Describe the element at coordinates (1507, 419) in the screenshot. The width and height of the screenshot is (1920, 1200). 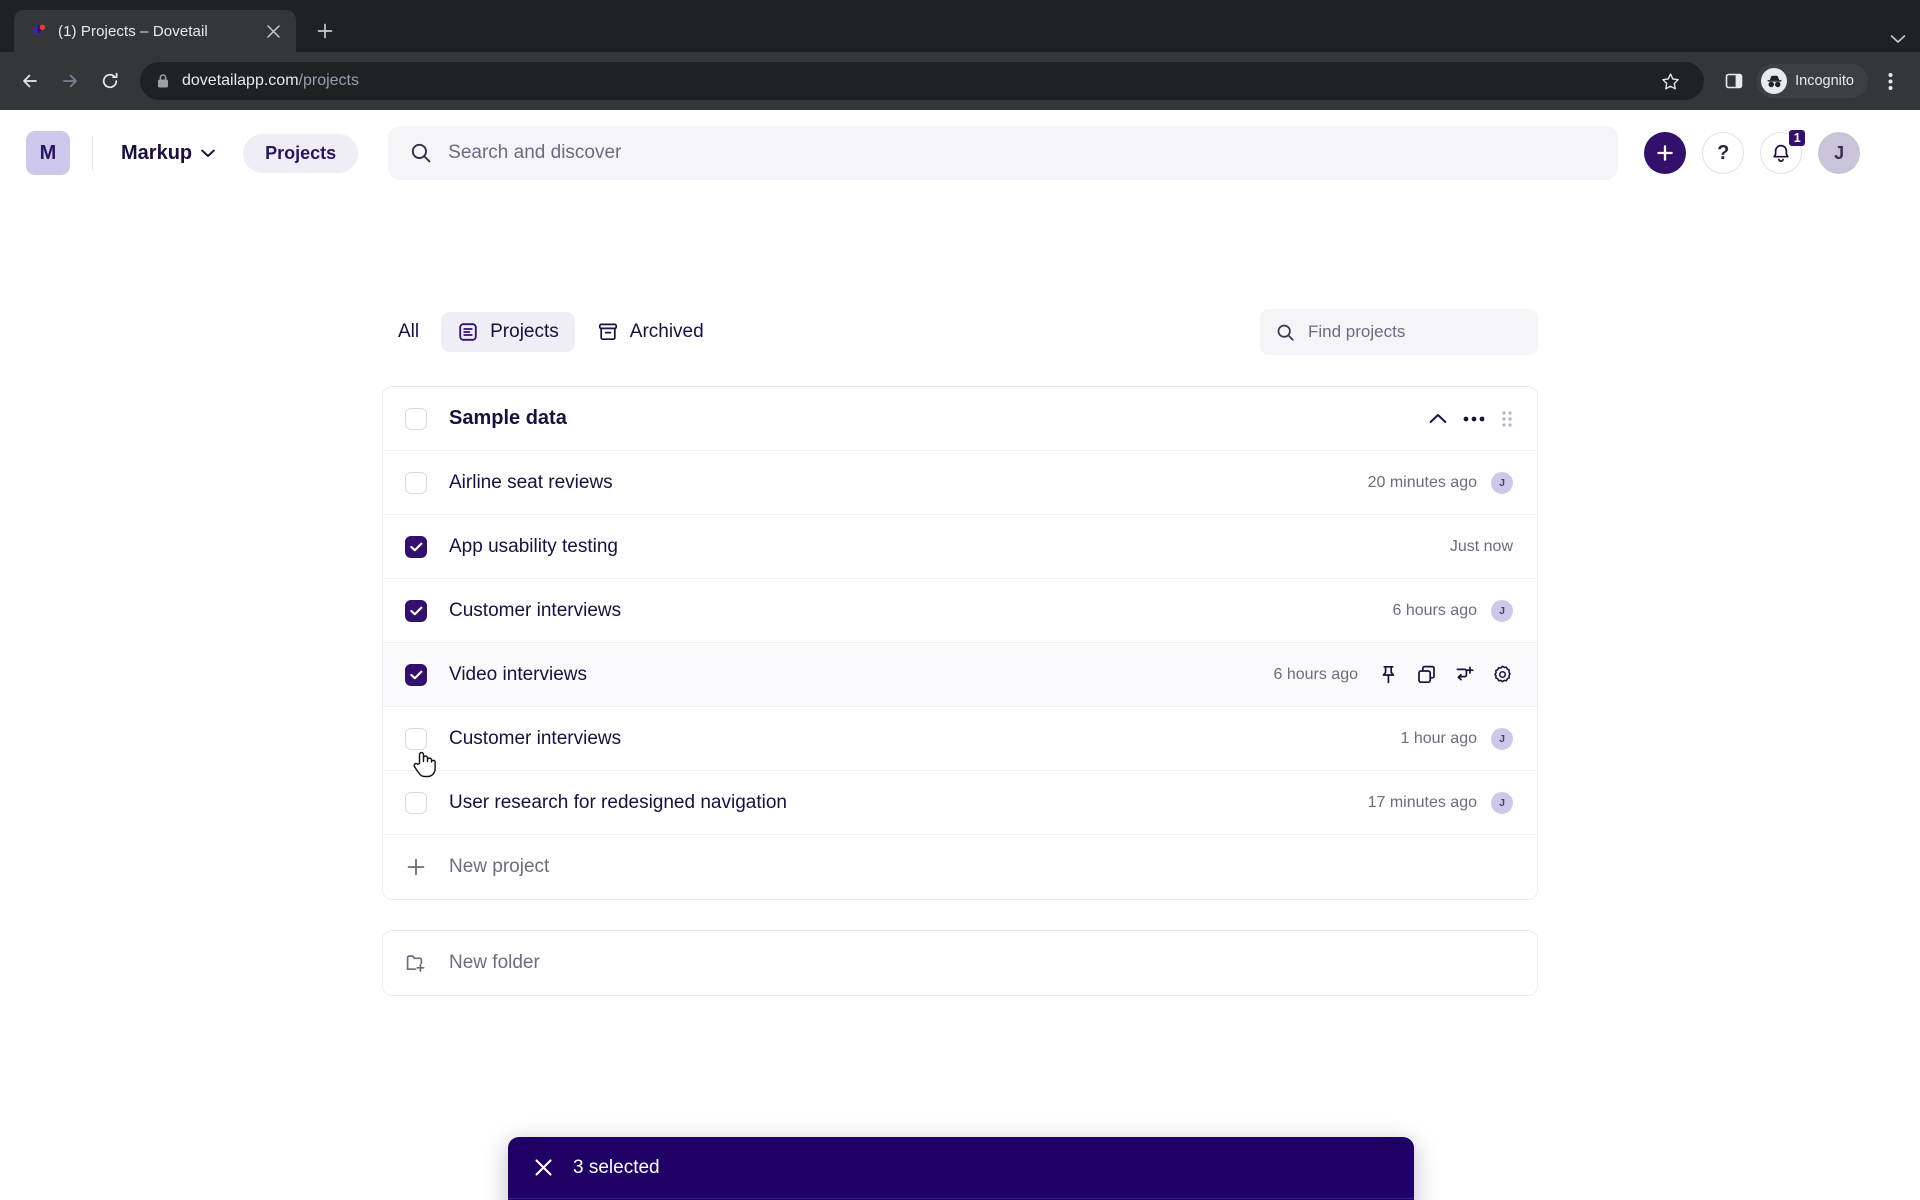
I see `drag-handle-icon` at that location.